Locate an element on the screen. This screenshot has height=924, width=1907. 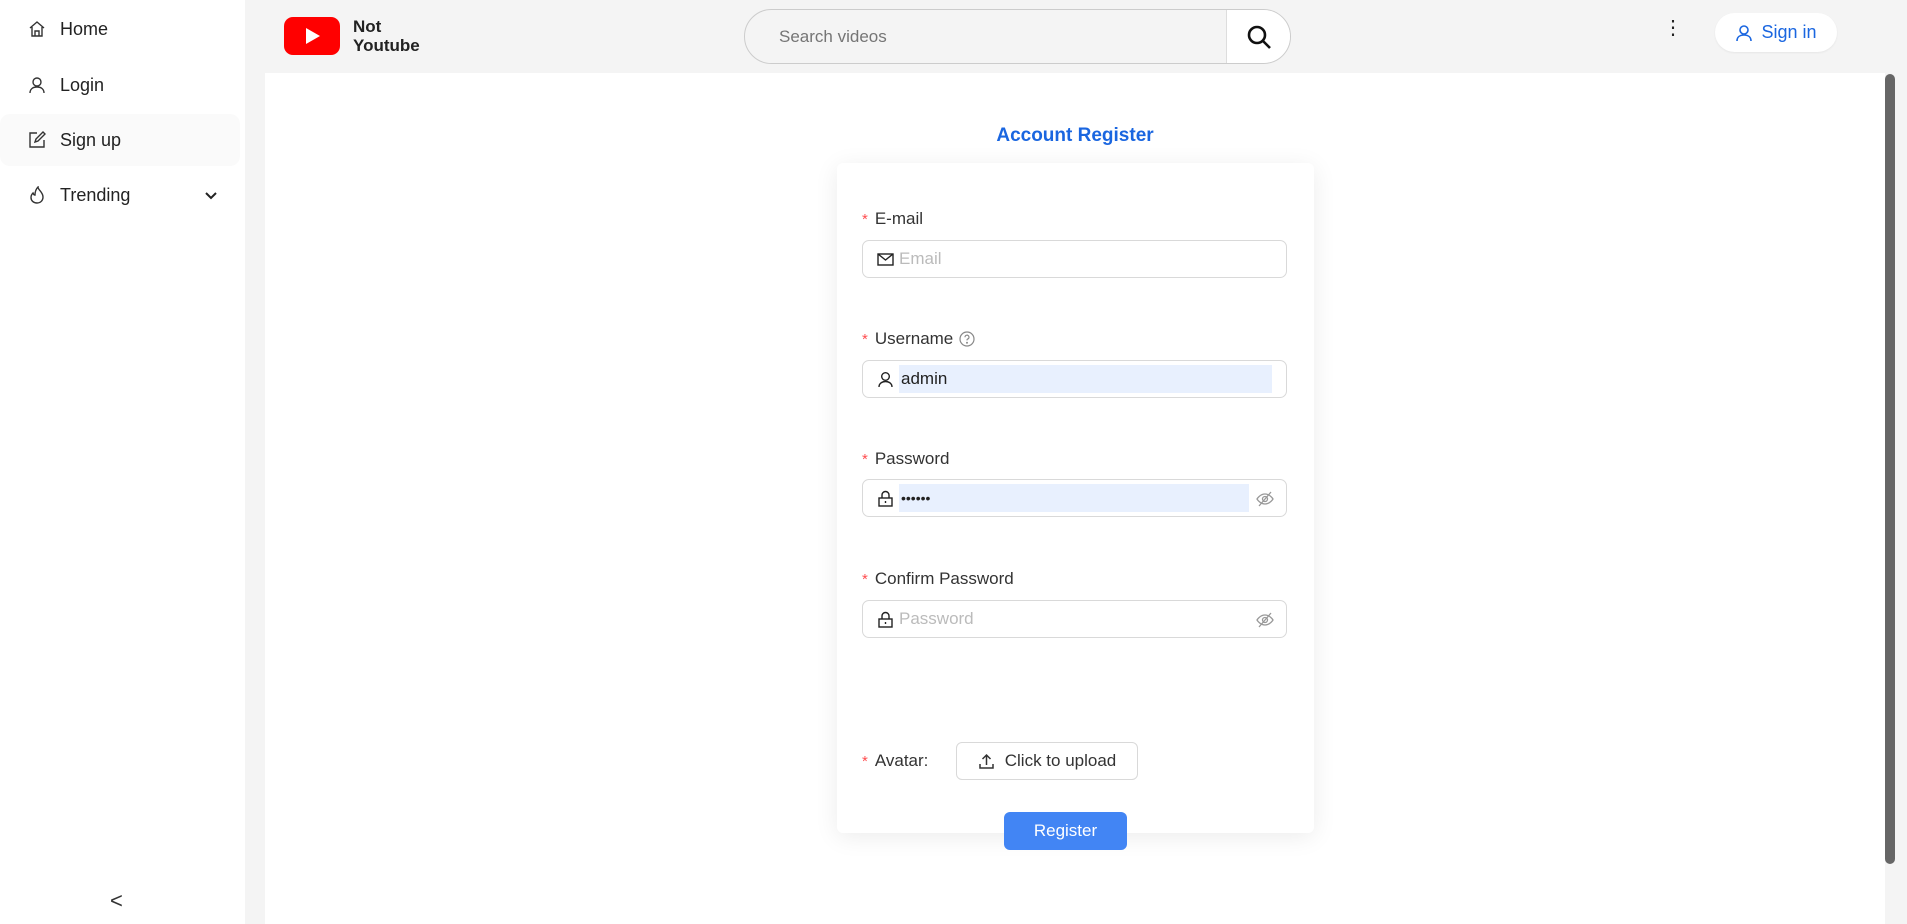
email-field: Email is located at coordinates (1074, 259).